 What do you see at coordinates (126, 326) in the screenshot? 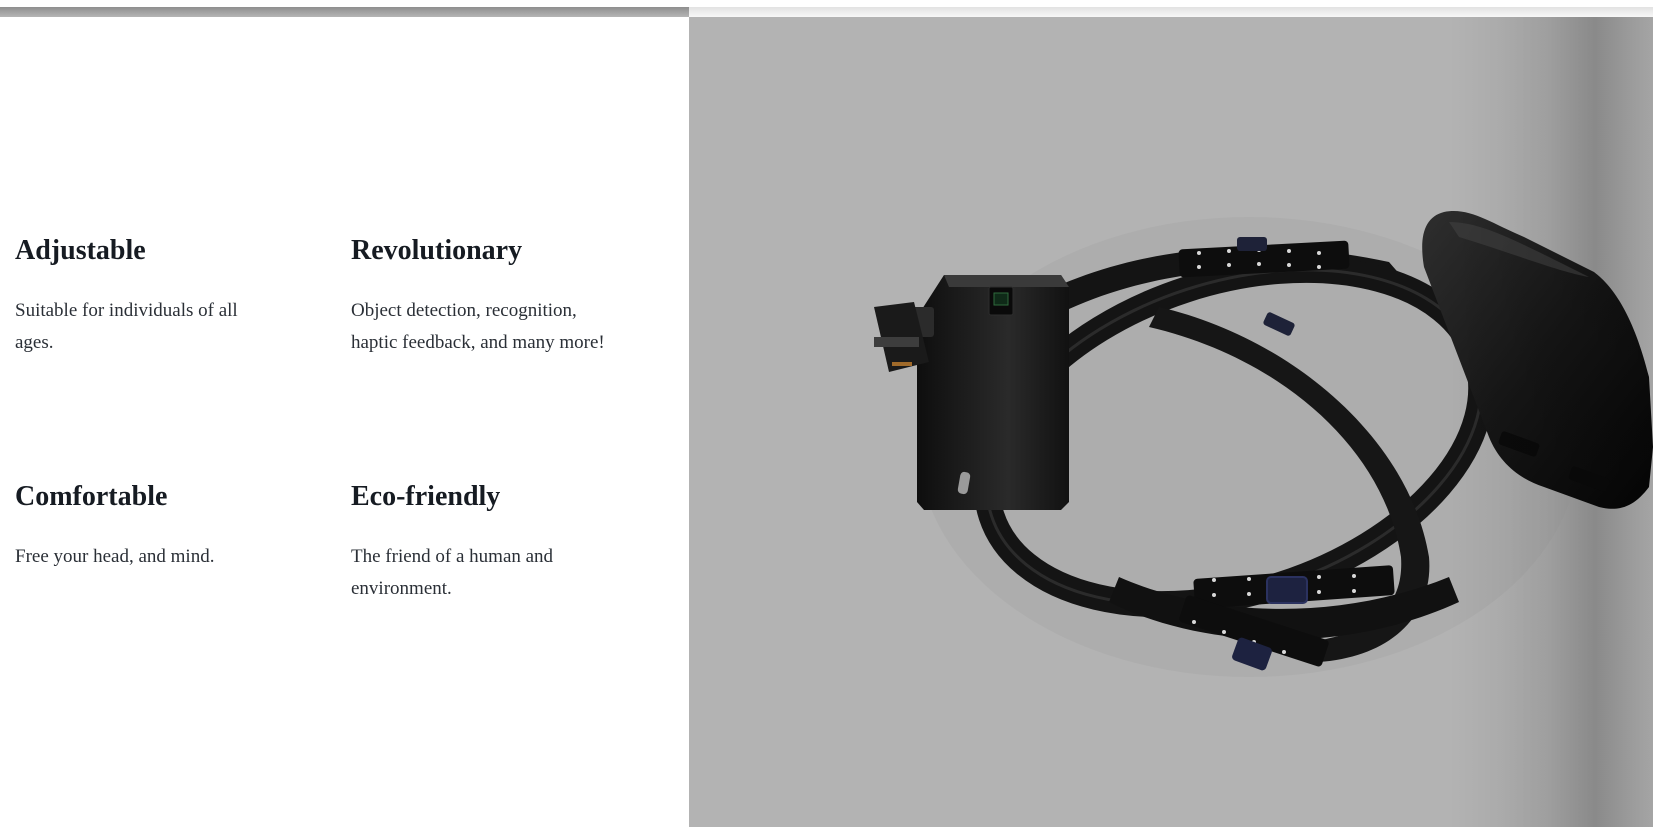
I see `feature-description: Suitable for individuals of all ages.` at bounding box center [126, 326].